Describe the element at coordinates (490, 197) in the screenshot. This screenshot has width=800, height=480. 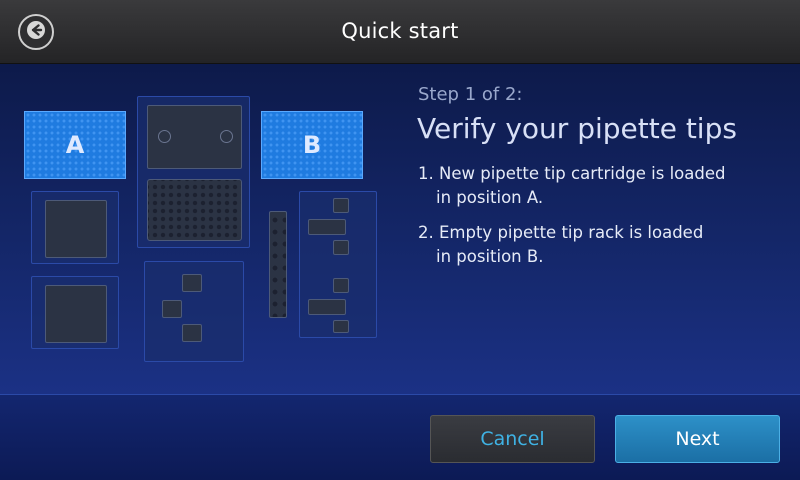
I see `instruction-text: in position A.` at that location.